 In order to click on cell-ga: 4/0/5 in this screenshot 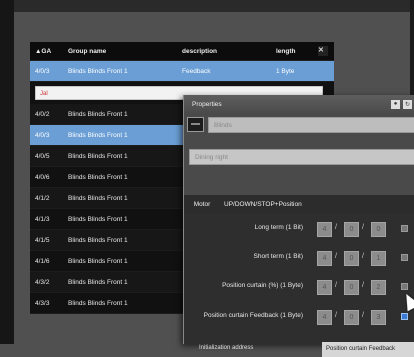, I will do `click(42, 156)`.